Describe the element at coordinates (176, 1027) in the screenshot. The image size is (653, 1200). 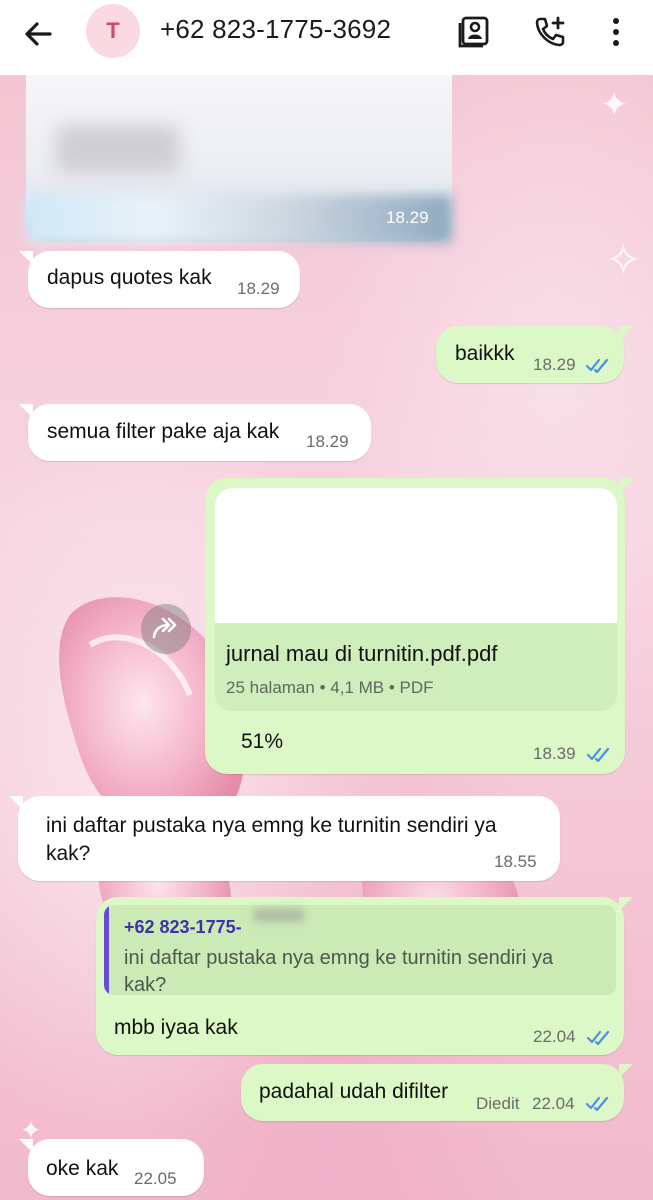
I see `message-text: mbb iyaa kak` at that location.